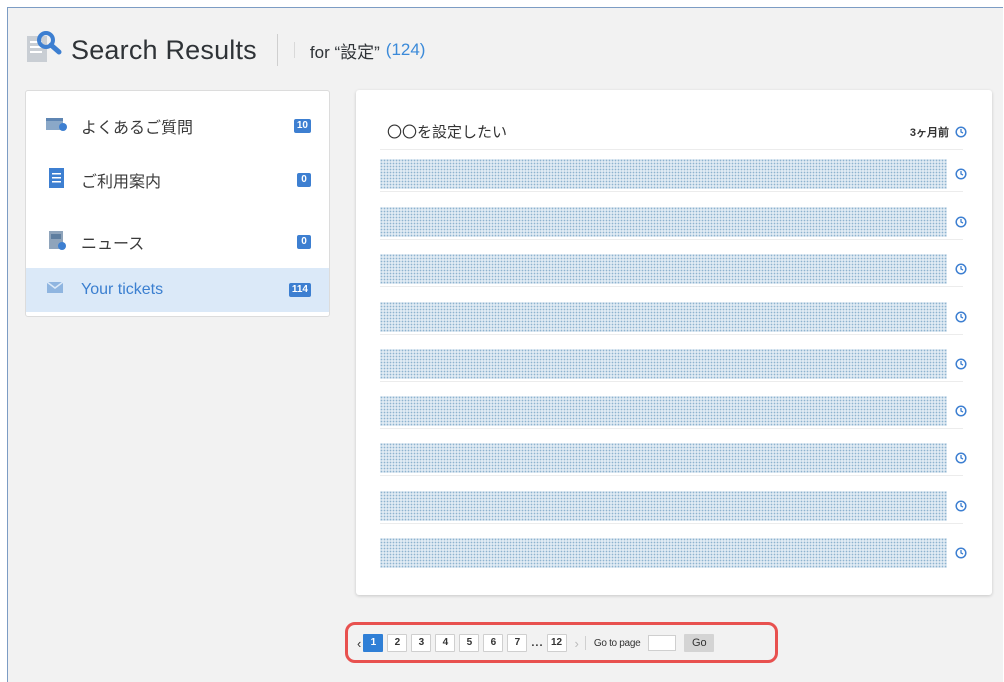 This screenshot has width=1004, height=682. I want to click on guide-document-icon, so click(57, 180).